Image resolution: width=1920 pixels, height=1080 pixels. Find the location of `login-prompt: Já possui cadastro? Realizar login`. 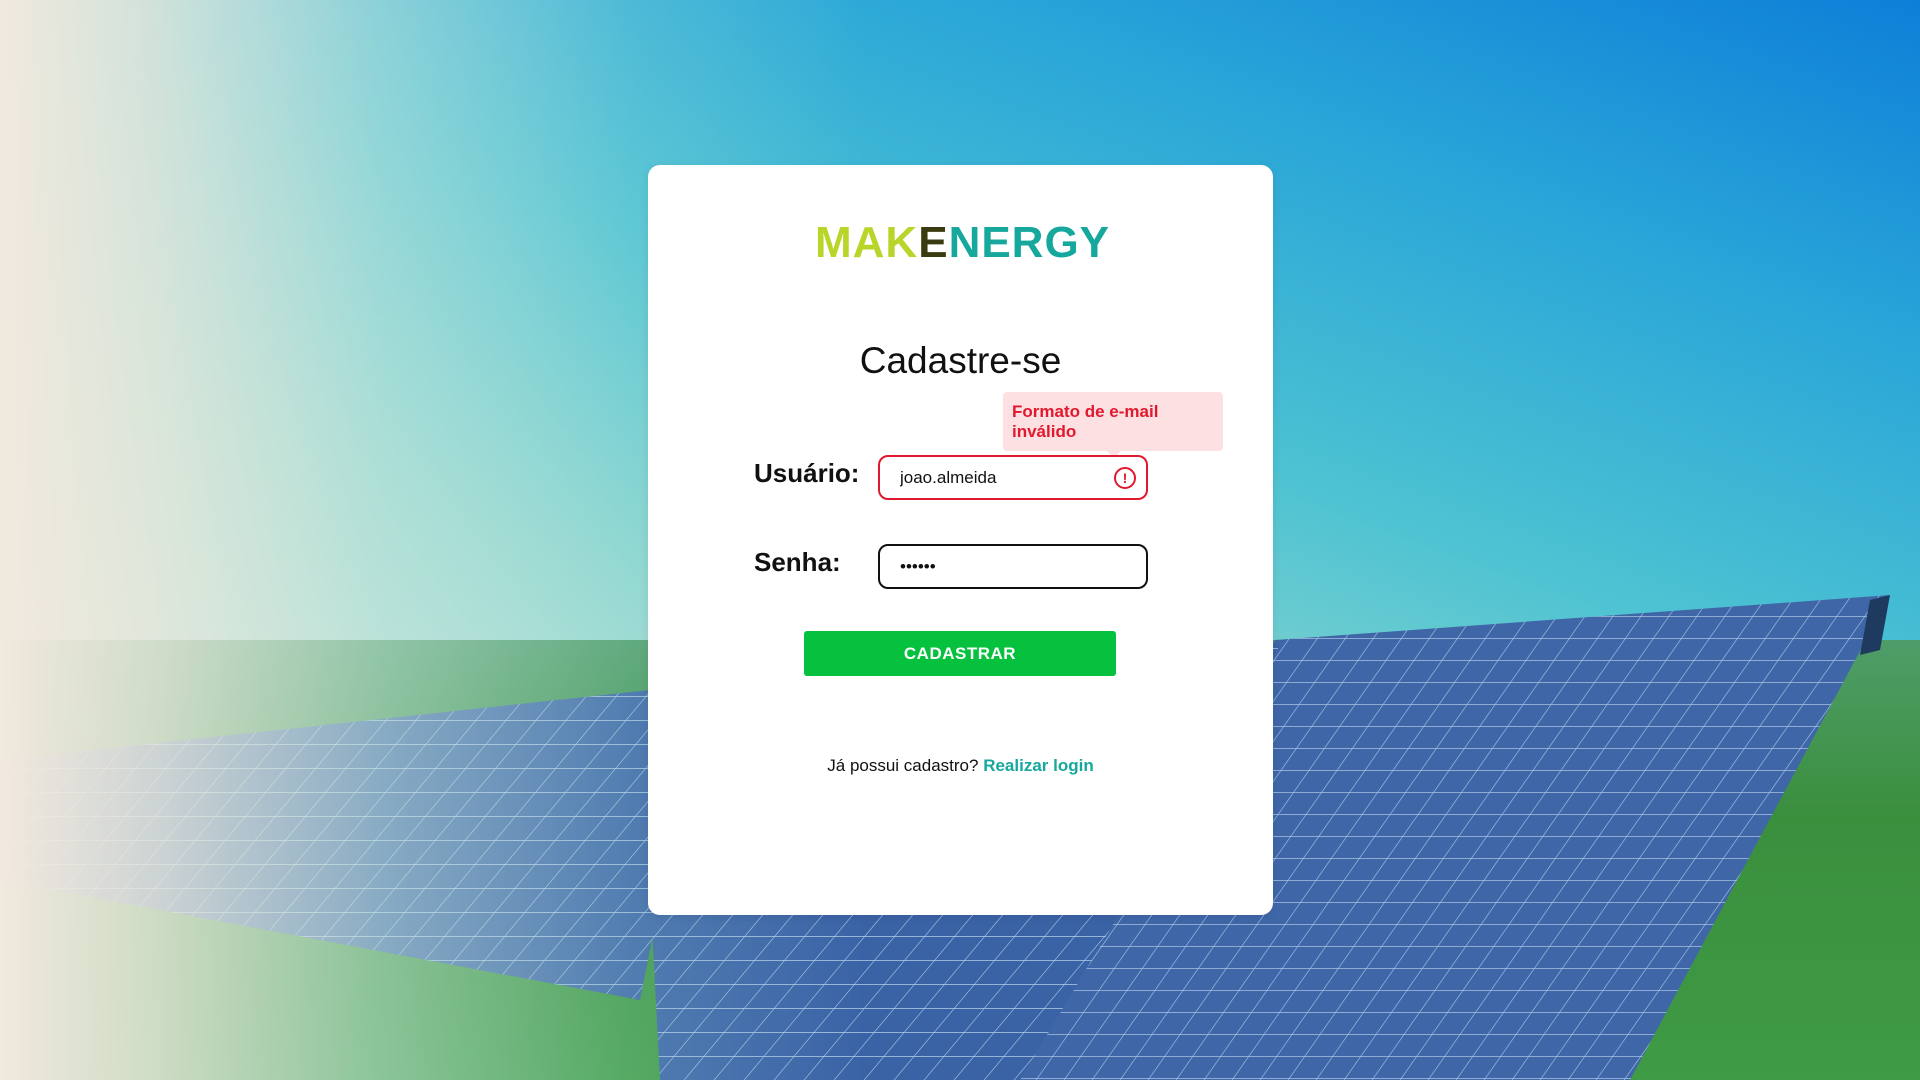

login-prompt: Já possui cadastro? Realizar login is located at coordinates (960, 766).